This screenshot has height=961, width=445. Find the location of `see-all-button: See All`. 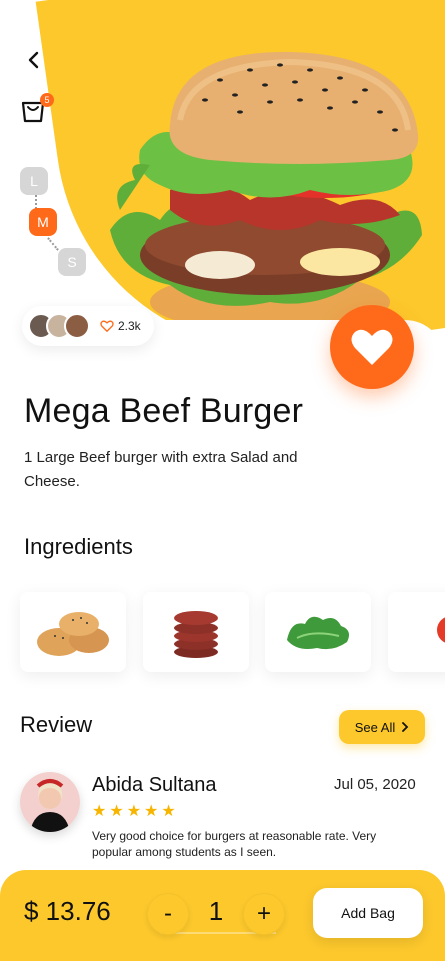

see-all-button: See All is located at coordinates (382, 727).